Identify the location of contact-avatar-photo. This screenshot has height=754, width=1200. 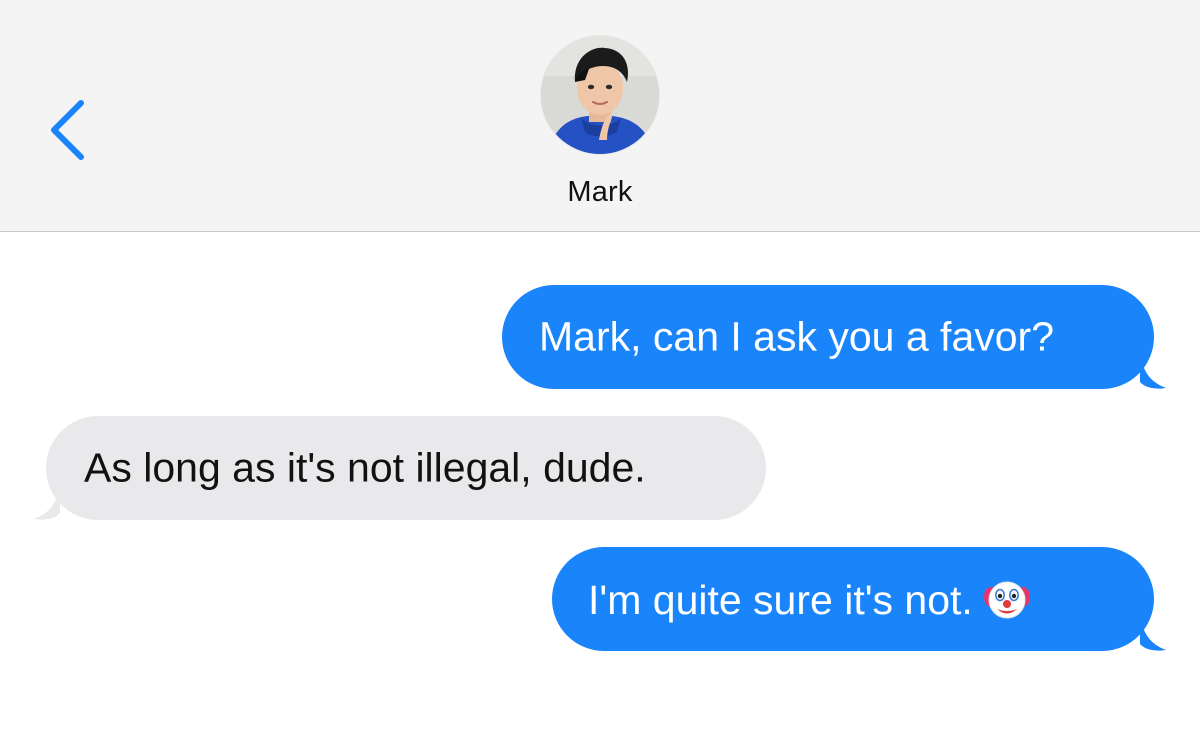
(600, 95).